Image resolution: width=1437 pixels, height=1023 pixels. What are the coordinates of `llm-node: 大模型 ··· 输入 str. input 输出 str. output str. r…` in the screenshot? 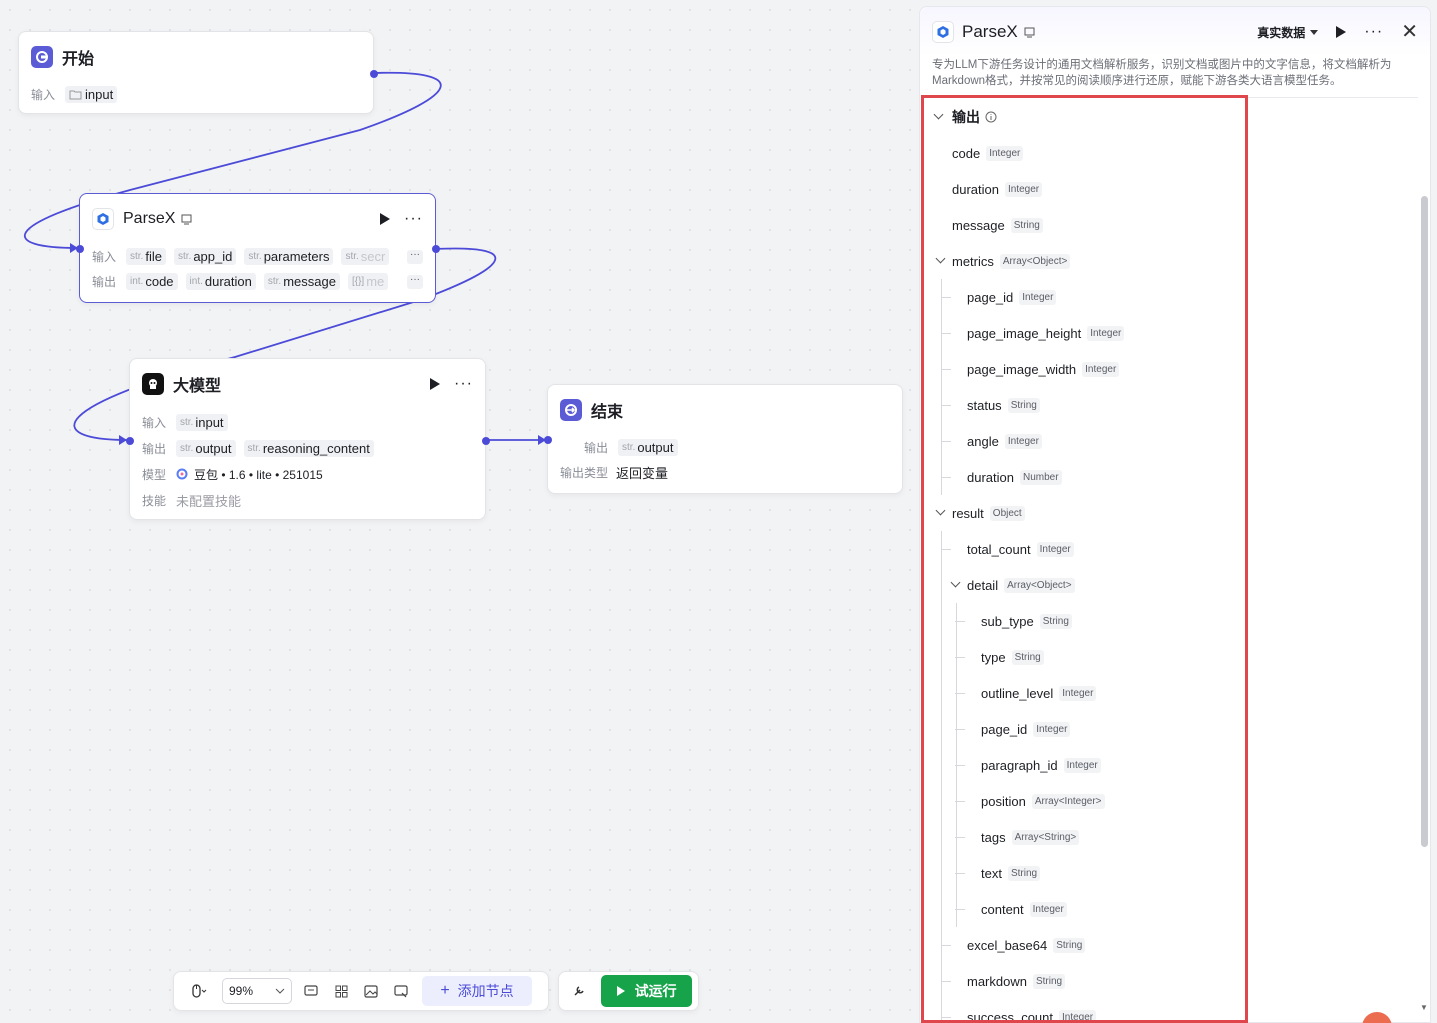 It's located at (308, 439).